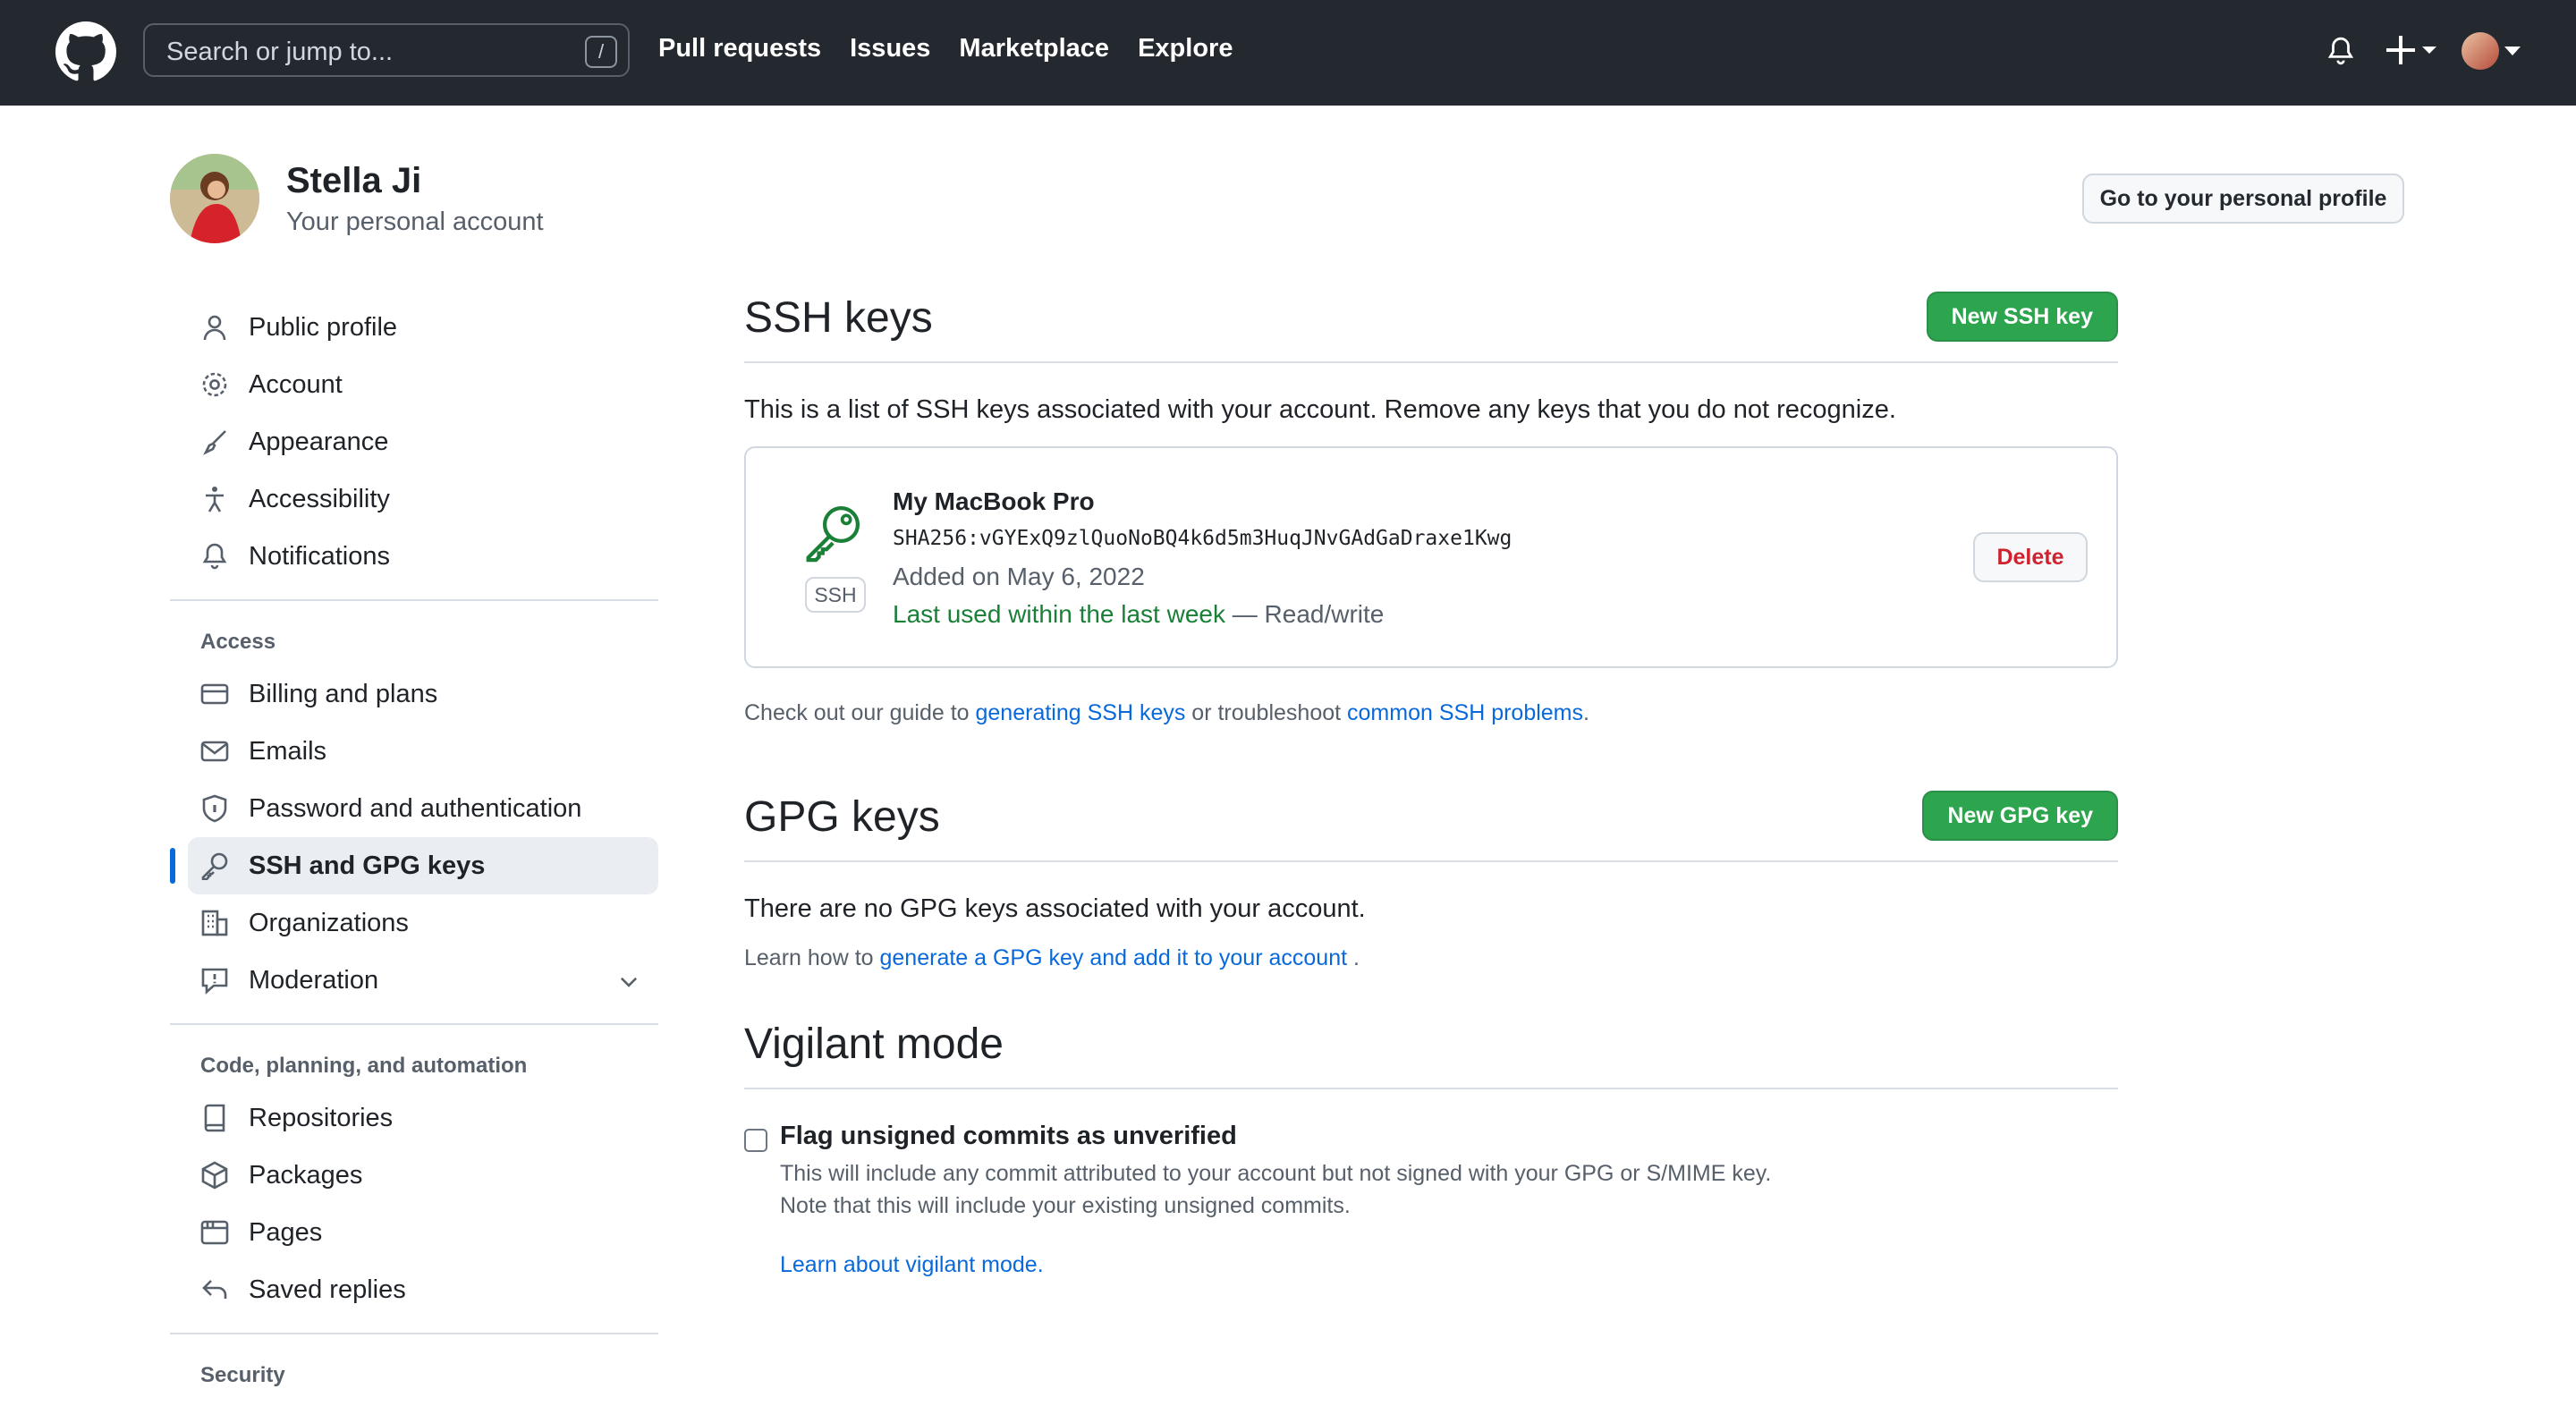 Image resolution: width=2576 pixels, height=1406 pixels. I want to click on ssh-keys-header: SSH keys New SSH key, so click(1431, 325).